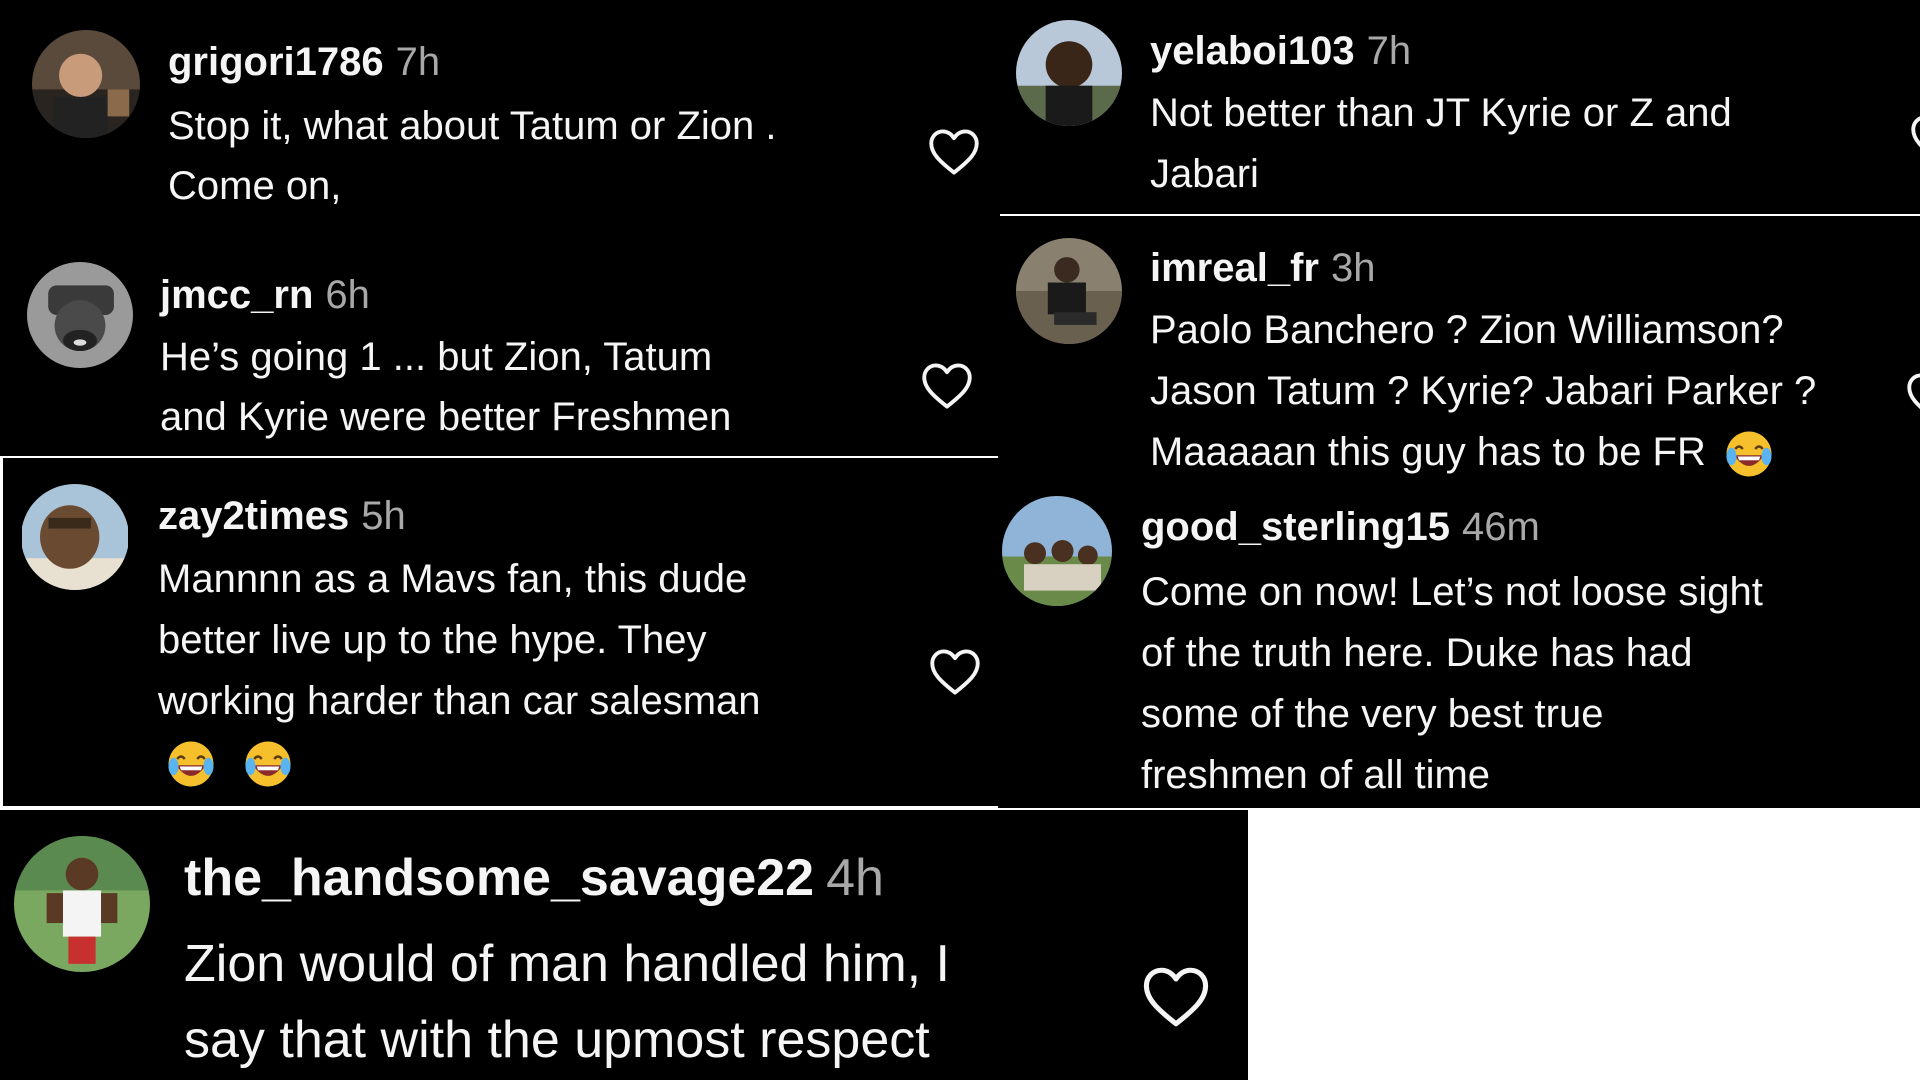  I want to click on comment-header: jmcc_rn 6h, so click(265, 295).